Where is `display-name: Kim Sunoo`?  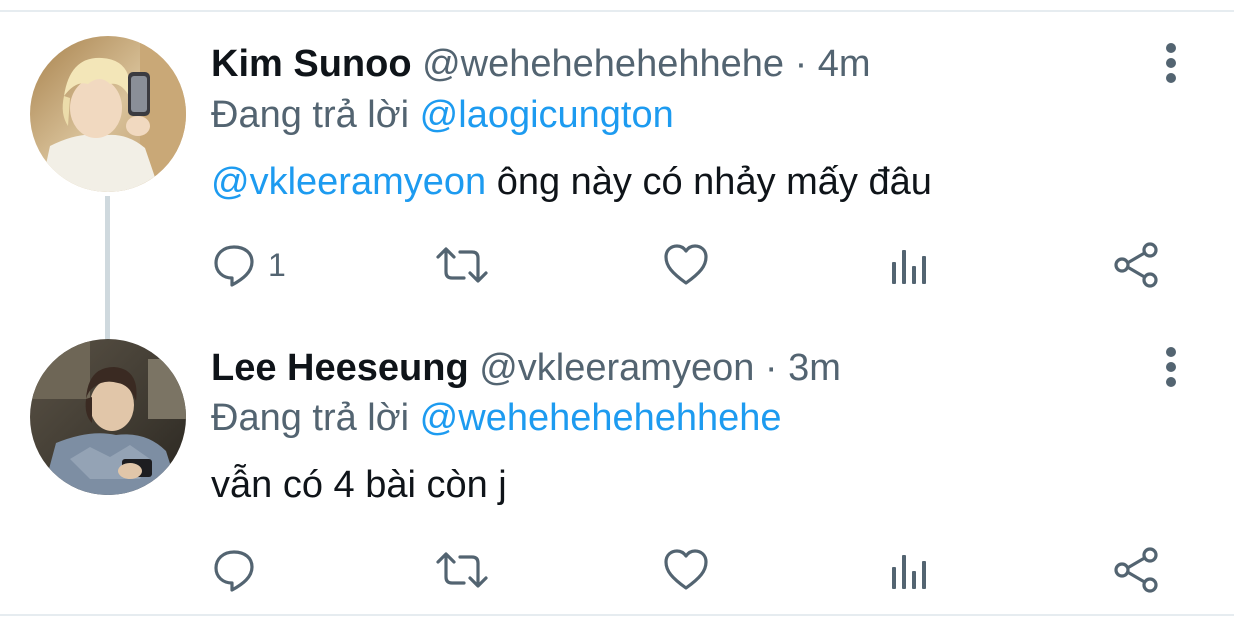
display-name: Kim Sunoo is located at coordinates (311, 64).